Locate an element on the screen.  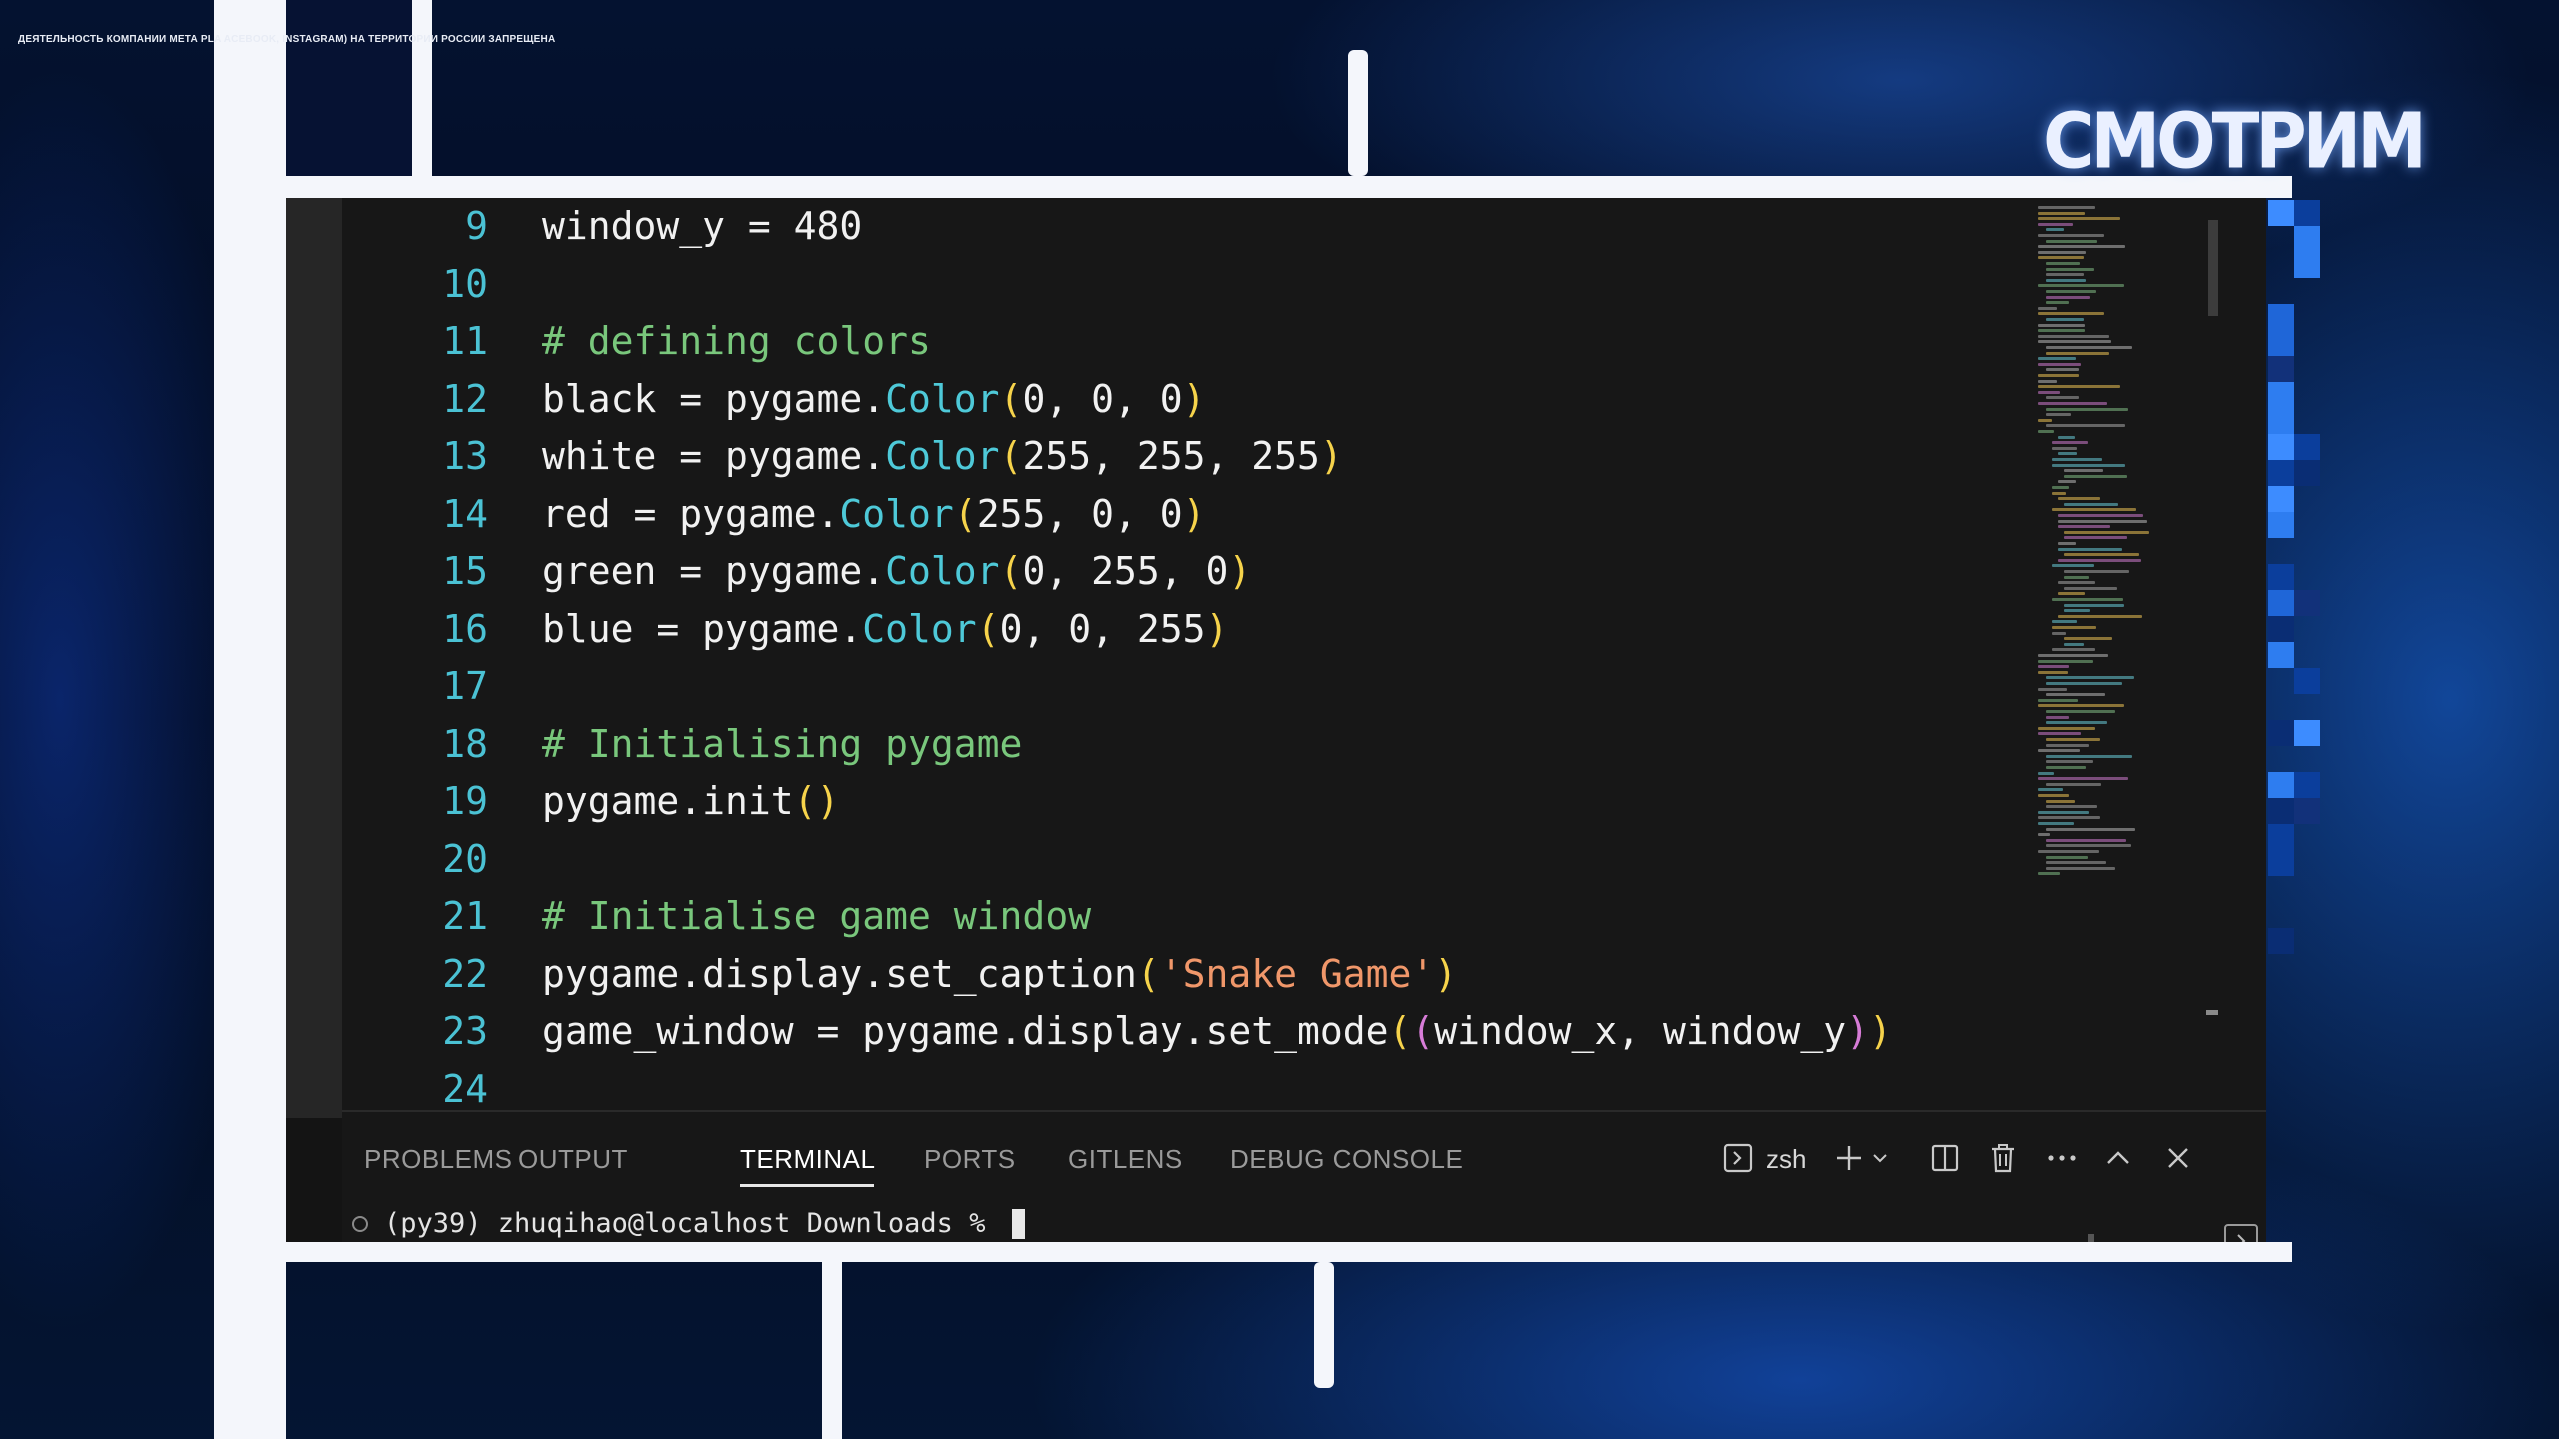
line-number: 13 is located at coordinates (465, 456).